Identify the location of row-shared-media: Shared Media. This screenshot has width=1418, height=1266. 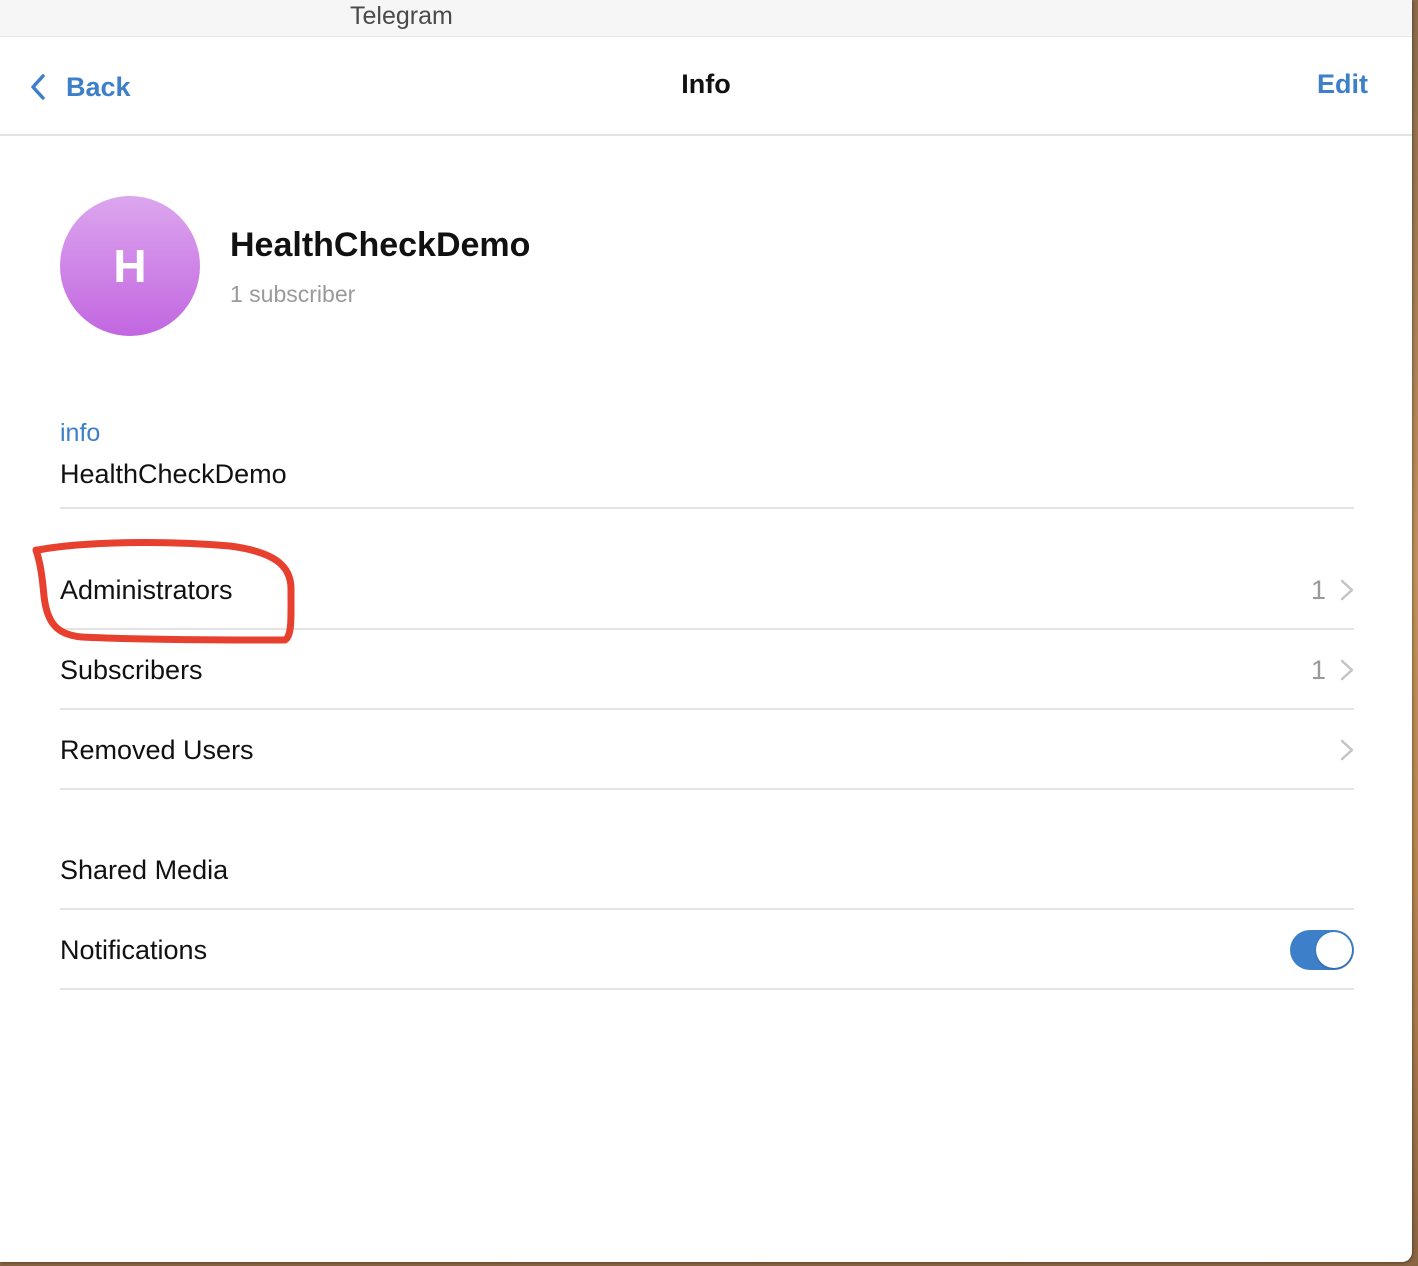
(707, 870).